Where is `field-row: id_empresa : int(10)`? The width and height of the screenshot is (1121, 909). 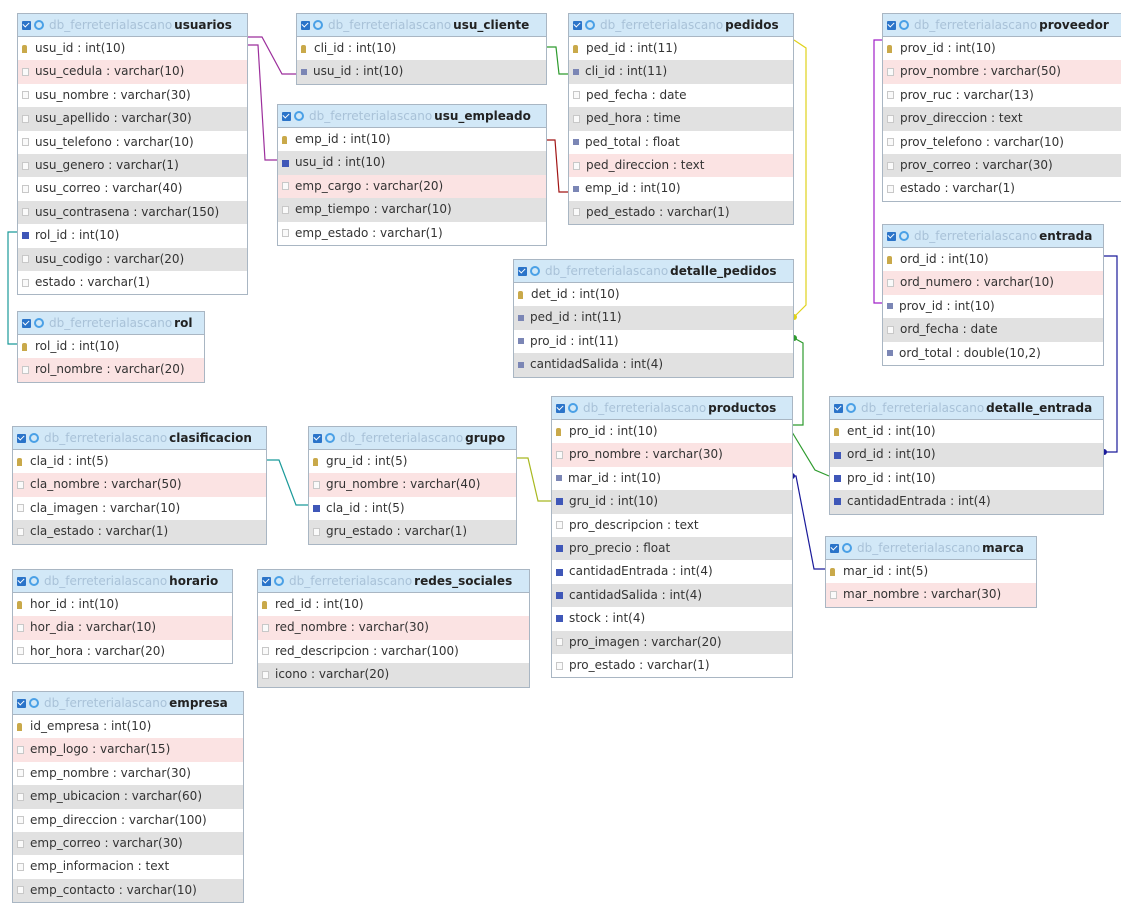 field-row: id_empresa : int(10) is located at coordinates (128, 726).